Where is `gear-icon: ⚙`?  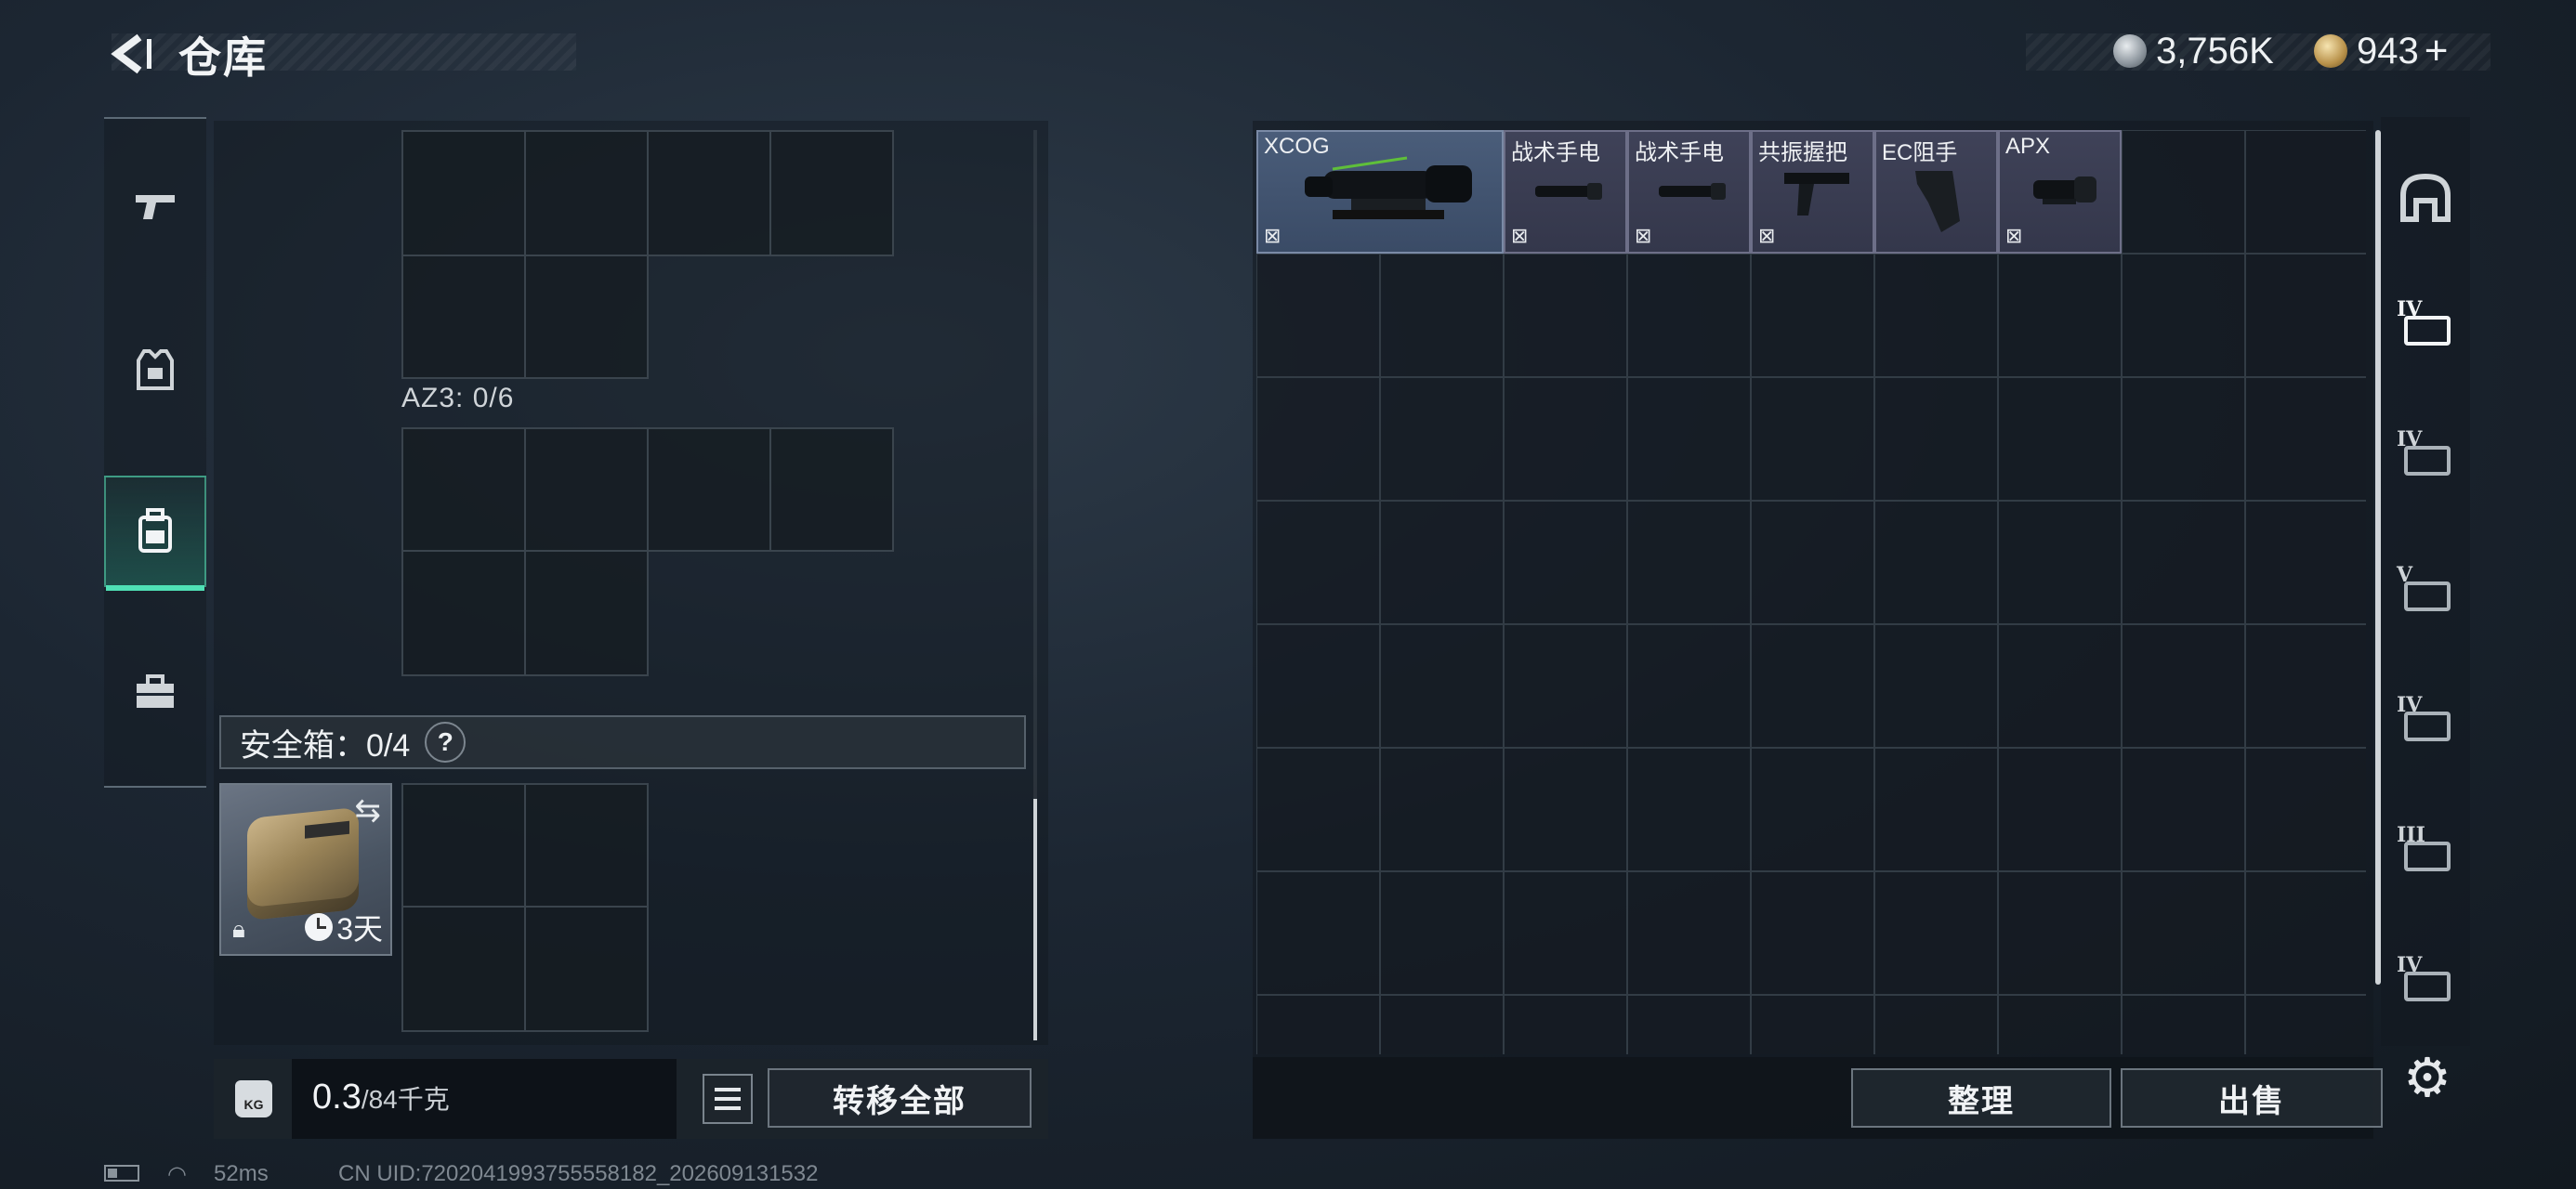
gear-icon: ⚙ is located at coordinates (2427, 1077).